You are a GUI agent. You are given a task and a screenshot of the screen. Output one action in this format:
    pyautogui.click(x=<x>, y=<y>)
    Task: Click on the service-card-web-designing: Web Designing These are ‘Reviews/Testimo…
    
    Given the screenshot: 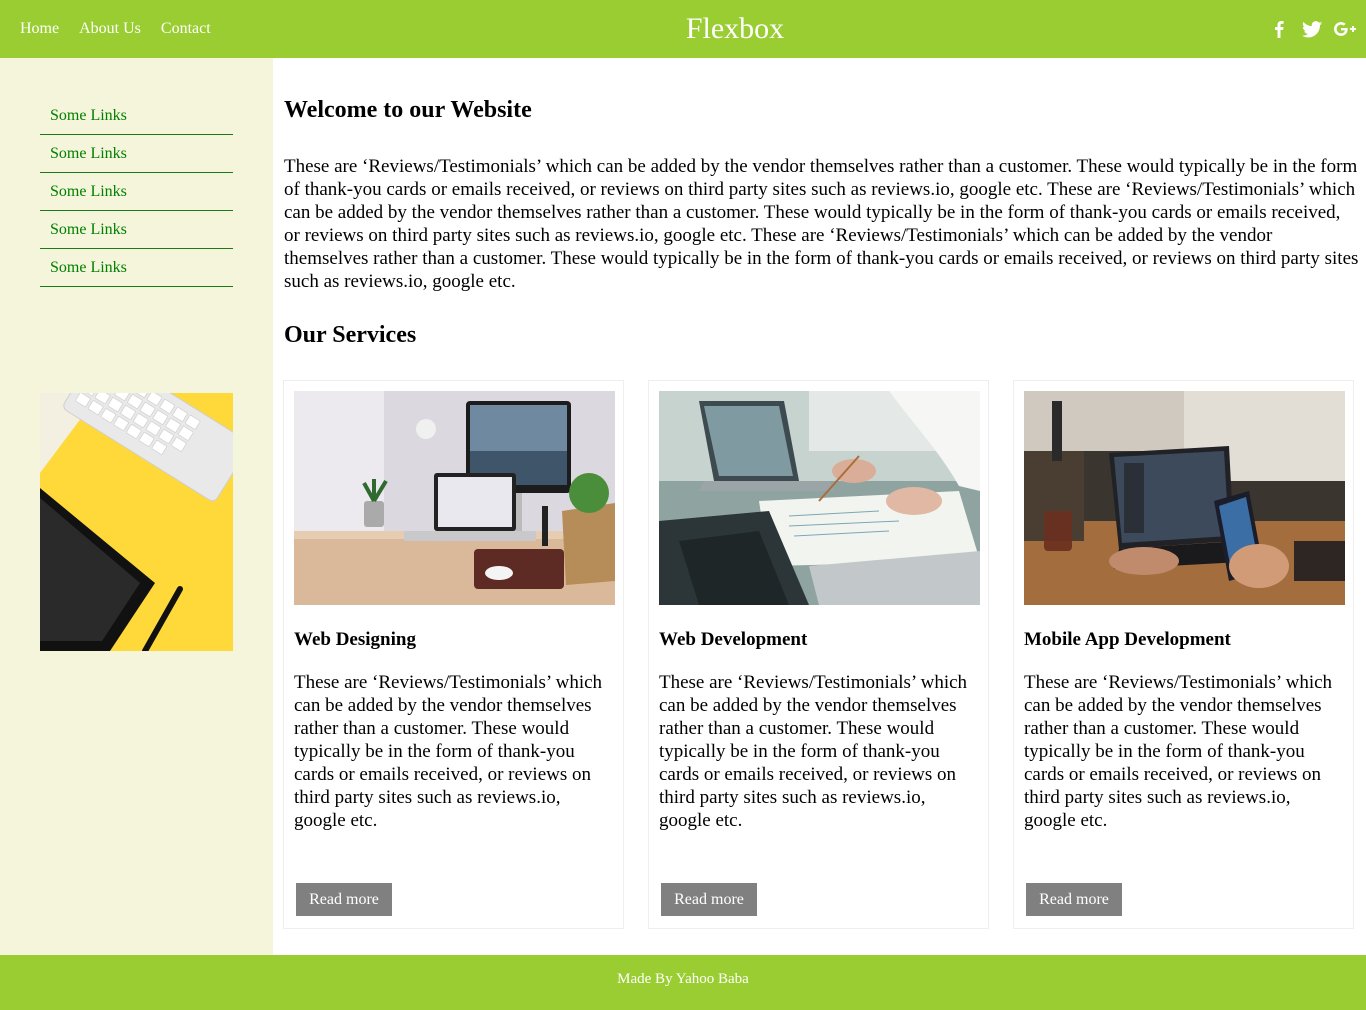 What is the action you would take?
    pyautogui.click(x=453, y=654)
    